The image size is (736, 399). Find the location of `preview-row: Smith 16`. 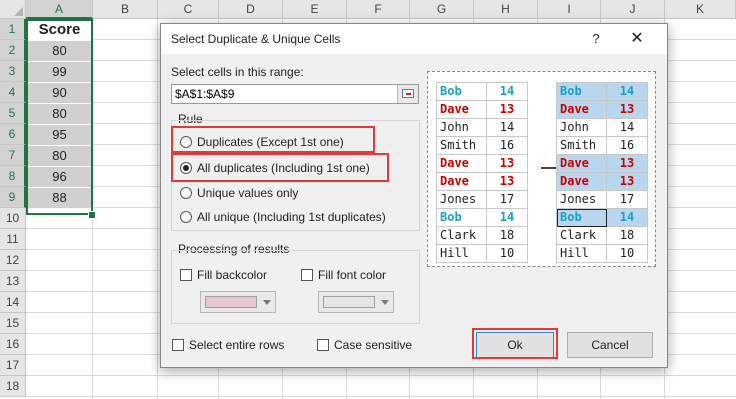

preview-row: Smith 16 is located at coordinates (602, 145).